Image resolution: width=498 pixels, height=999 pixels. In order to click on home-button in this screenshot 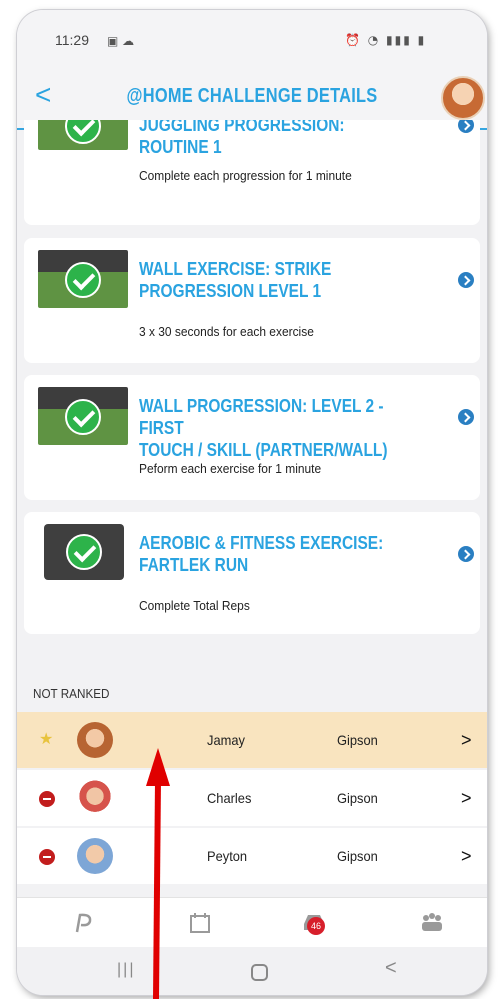, I will do `click(259, 972)`.